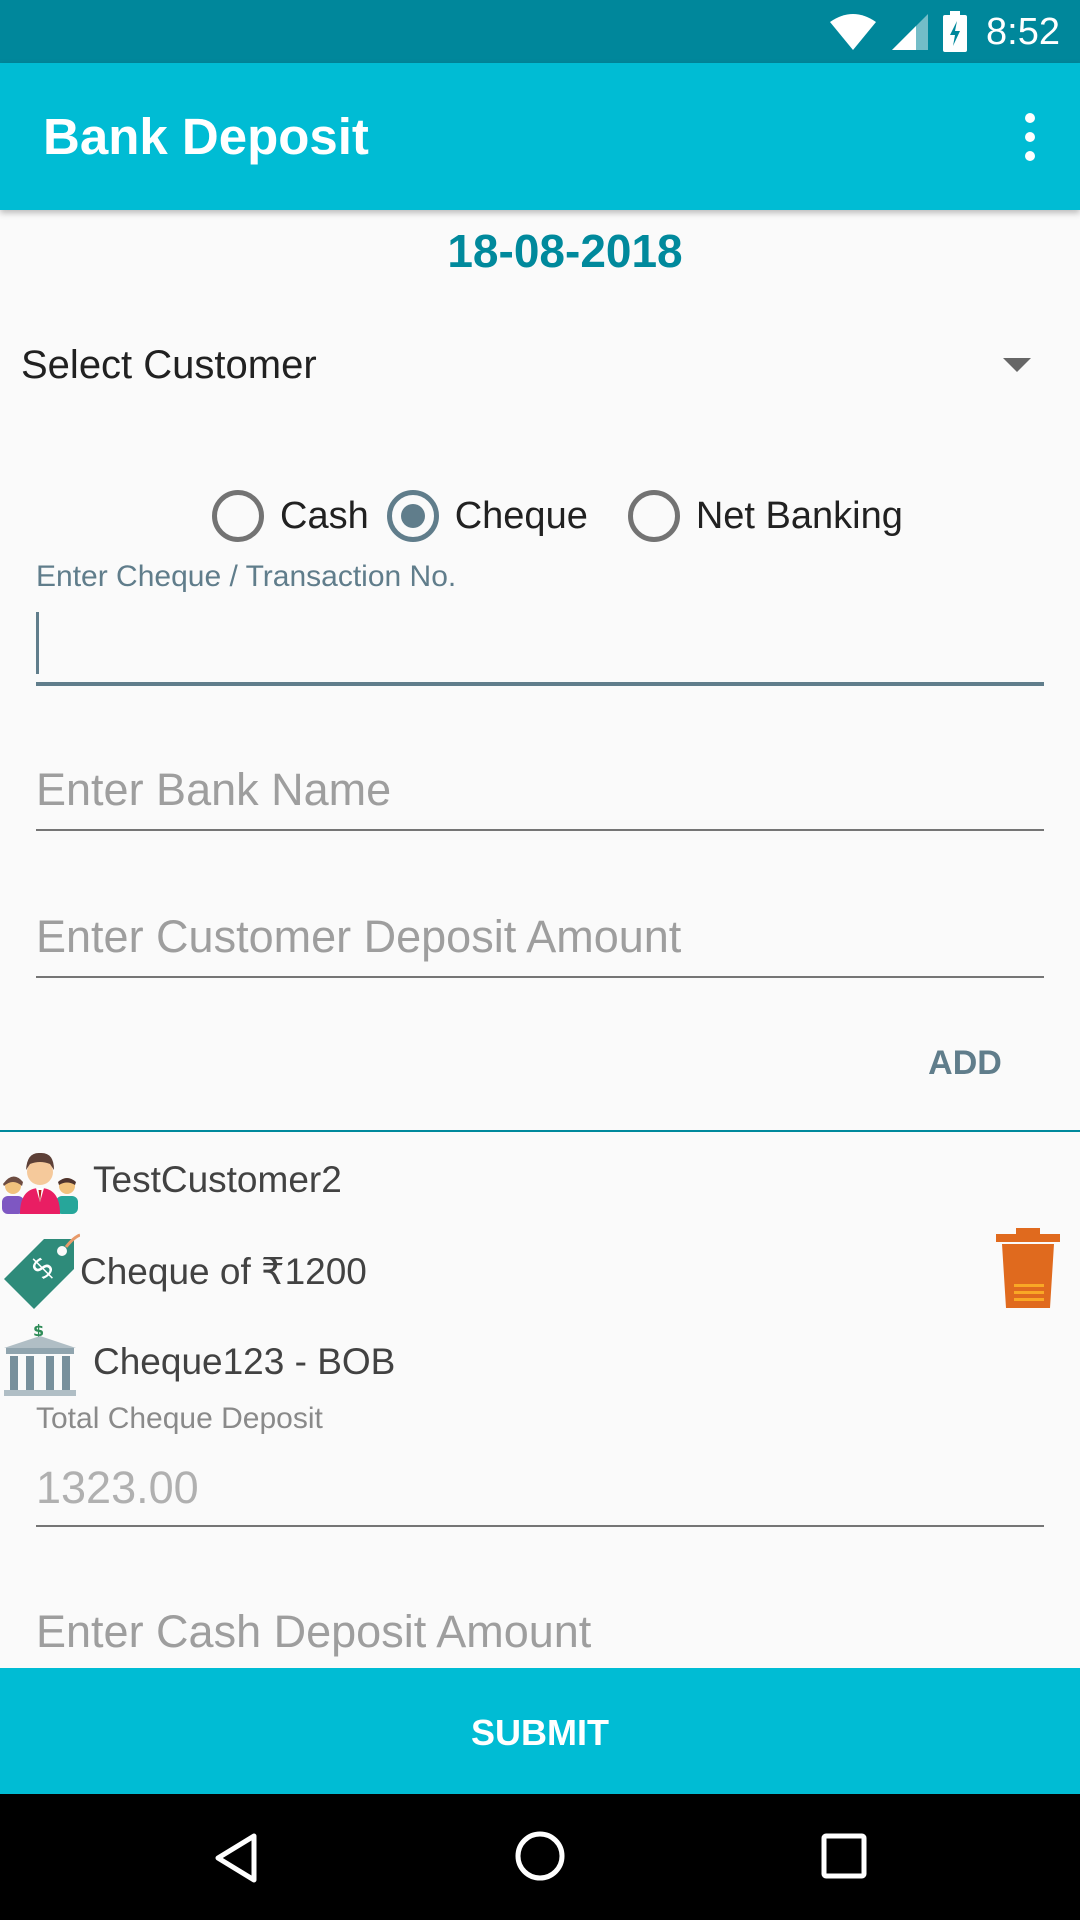  What do you see at coordinates (540, 1526) in the screenshot?
I see `total-cheque-underline` at bounding box center [540, 1526].